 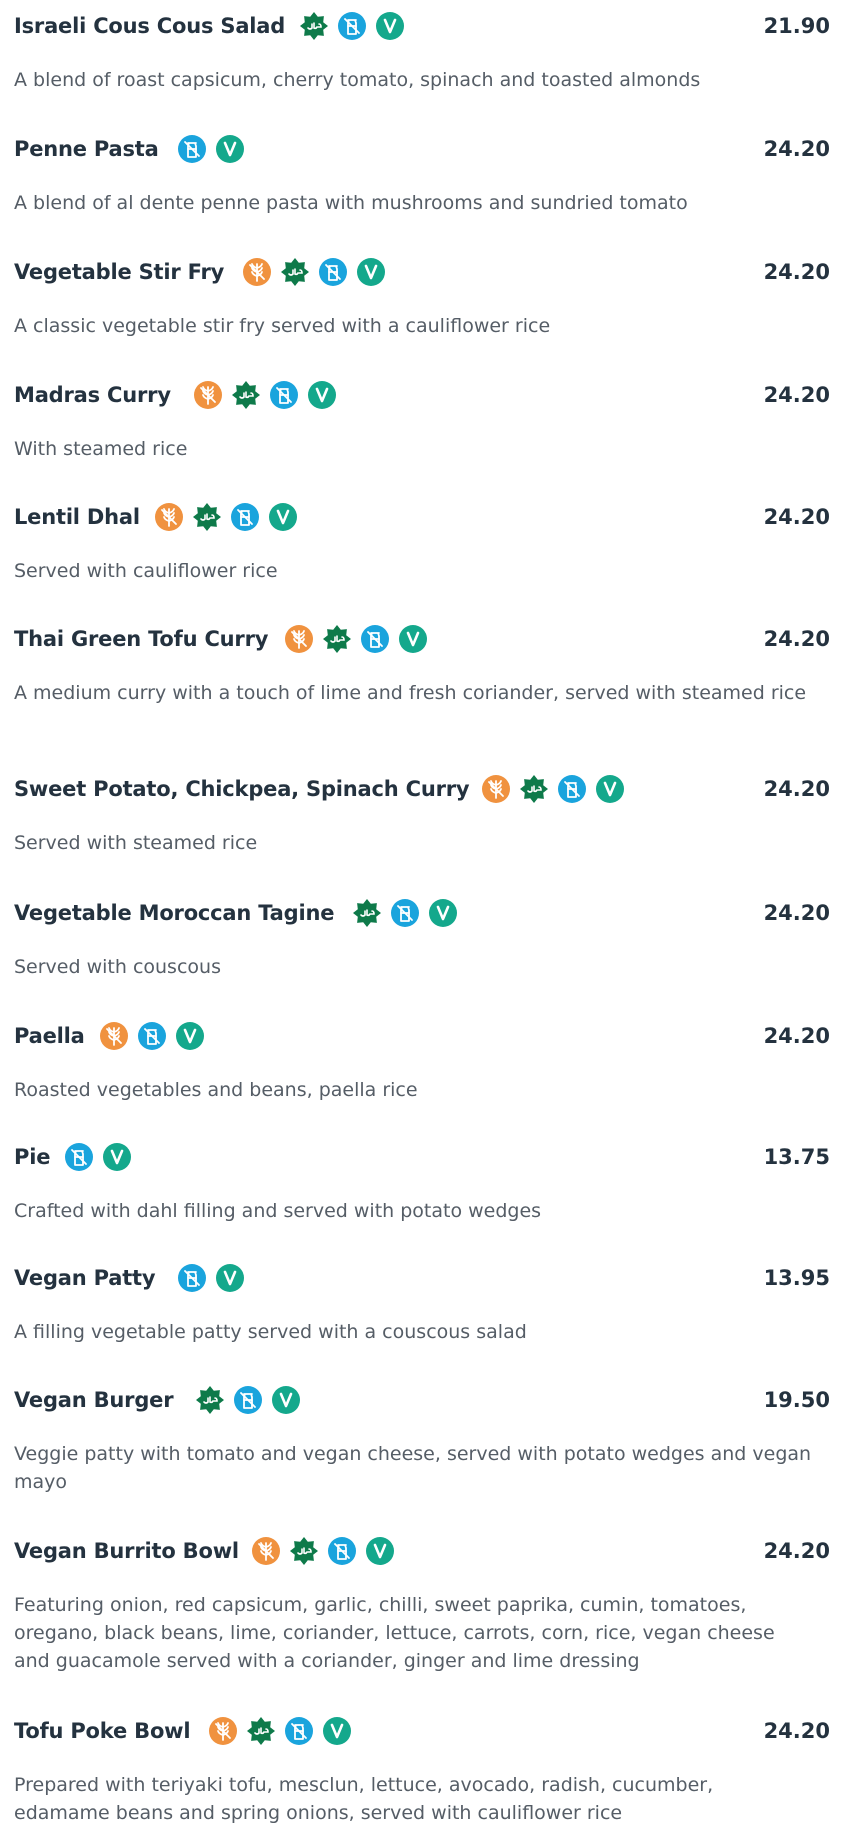 What do you see at coordinates (422, 1400) in the screenshot?
I see `menu-item-header: Vegan Burger 19.50` at bounding box center [422, 1400].